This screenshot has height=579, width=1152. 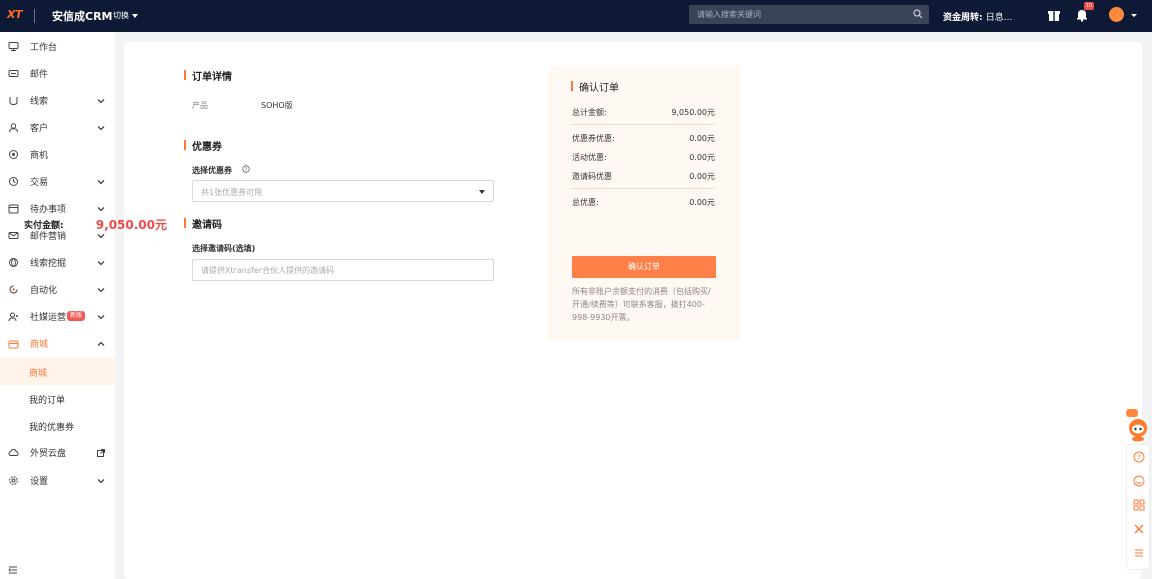 I want to click on monitor-icon, so click(x=13, y=46).